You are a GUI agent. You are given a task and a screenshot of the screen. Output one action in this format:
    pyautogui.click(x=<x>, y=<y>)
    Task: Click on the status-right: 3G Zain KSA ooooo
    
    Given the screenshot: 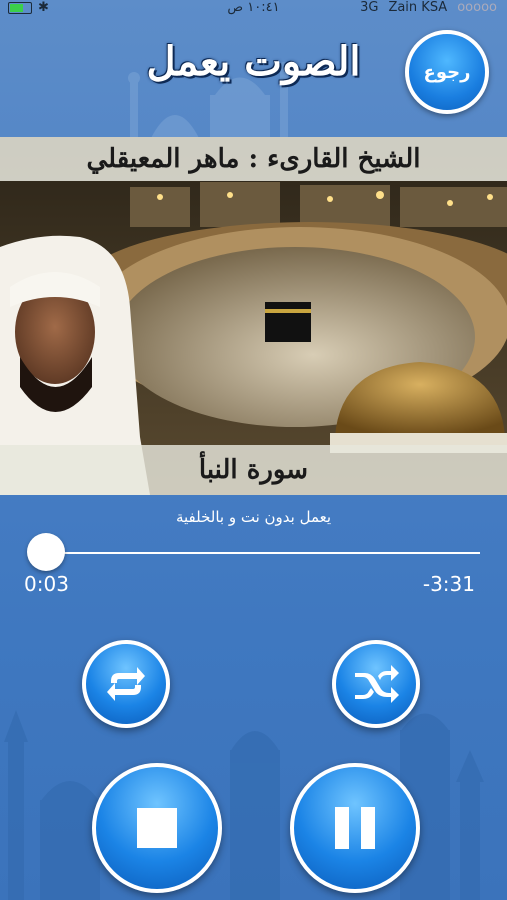 What is the action you would take?
    pyautogui.click(x=428, y=8)
    